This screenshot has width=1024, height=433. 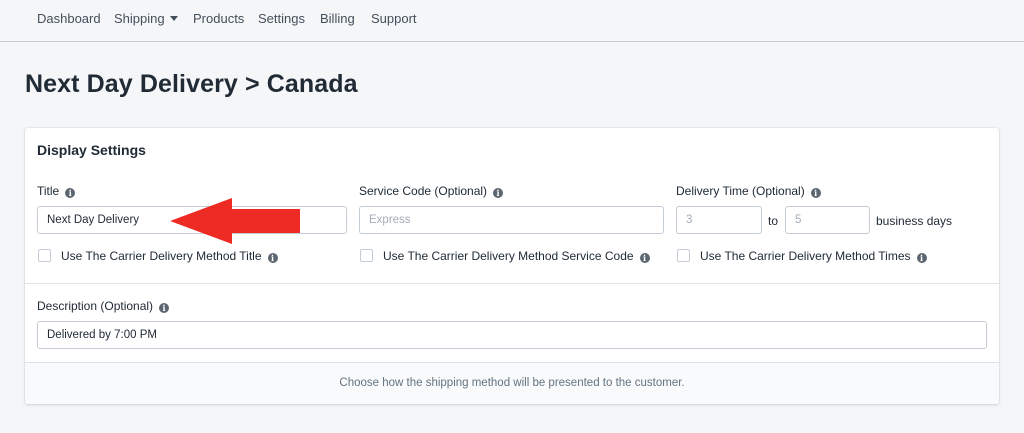 I want to click on description-label: Description (Optional) i, so click(x=103, y=306).